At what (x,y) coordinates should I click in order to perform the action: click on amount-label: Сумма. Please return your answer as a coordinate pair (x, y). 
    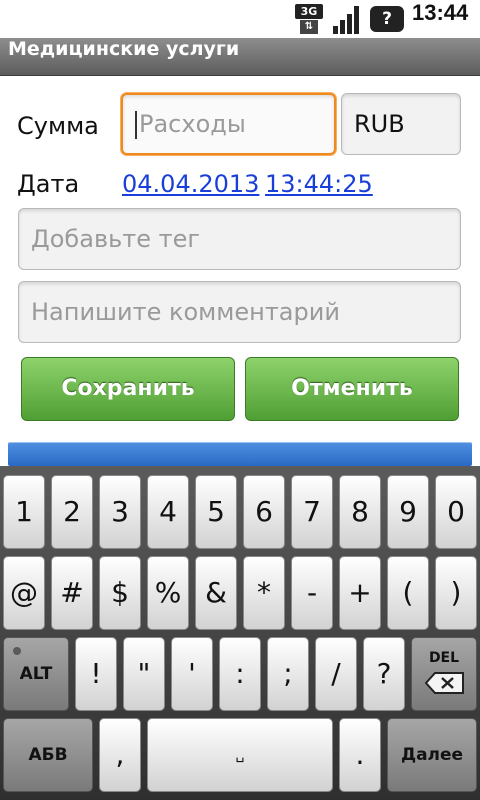
    Looking at the image, I should click on (58, 126).